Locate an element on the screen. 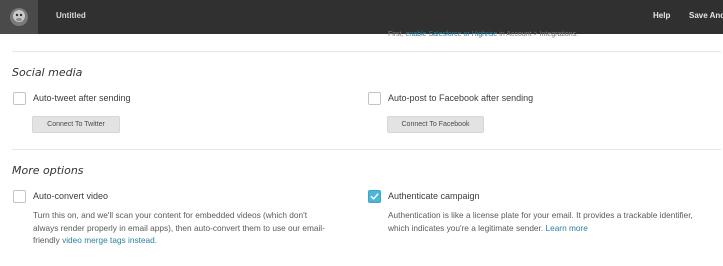 Image resolution: width=723 pixels, height=266 pixels. hint-prefix: First, is located at coordinates (397, 34).